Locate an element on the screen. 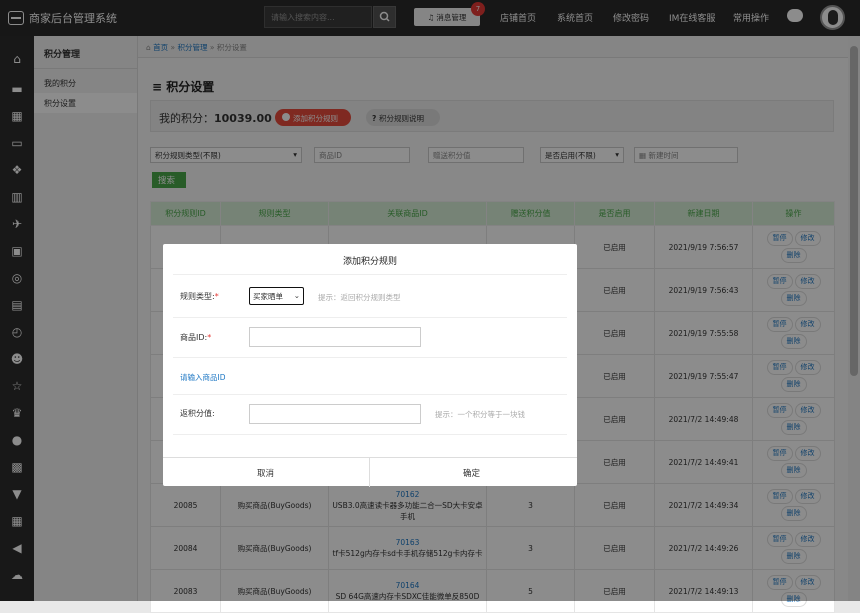 The image size is (860, 613). rule-type-dropdown: 买家晒单 ⌄ is located at coordinates (276, 296).